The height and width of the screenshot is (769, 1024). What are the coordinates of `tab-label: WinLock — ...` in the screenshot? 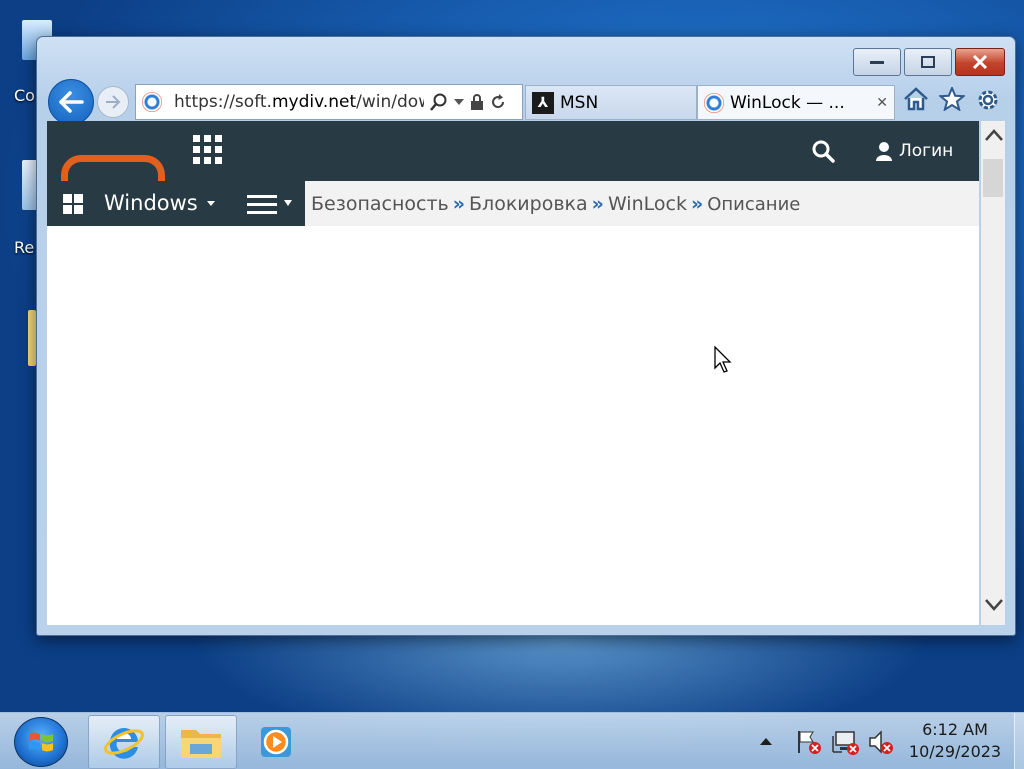 It's located at (787, 102).